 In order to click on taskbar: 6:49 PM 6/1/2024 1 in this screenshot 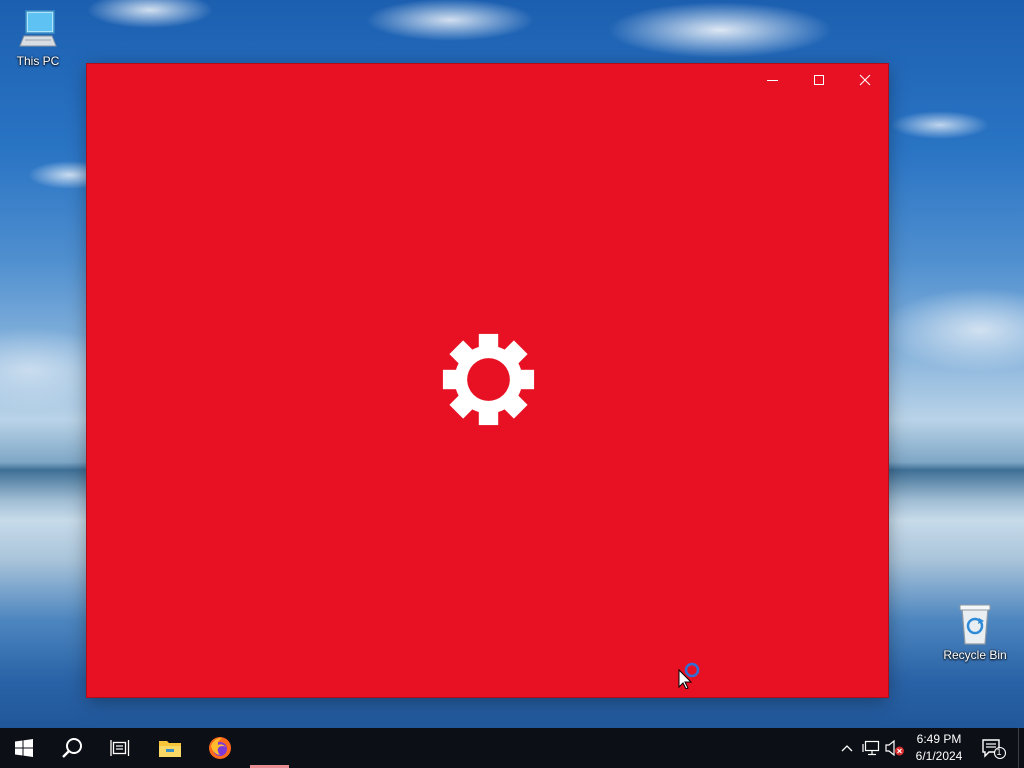, I will do `click(512, 748)`.